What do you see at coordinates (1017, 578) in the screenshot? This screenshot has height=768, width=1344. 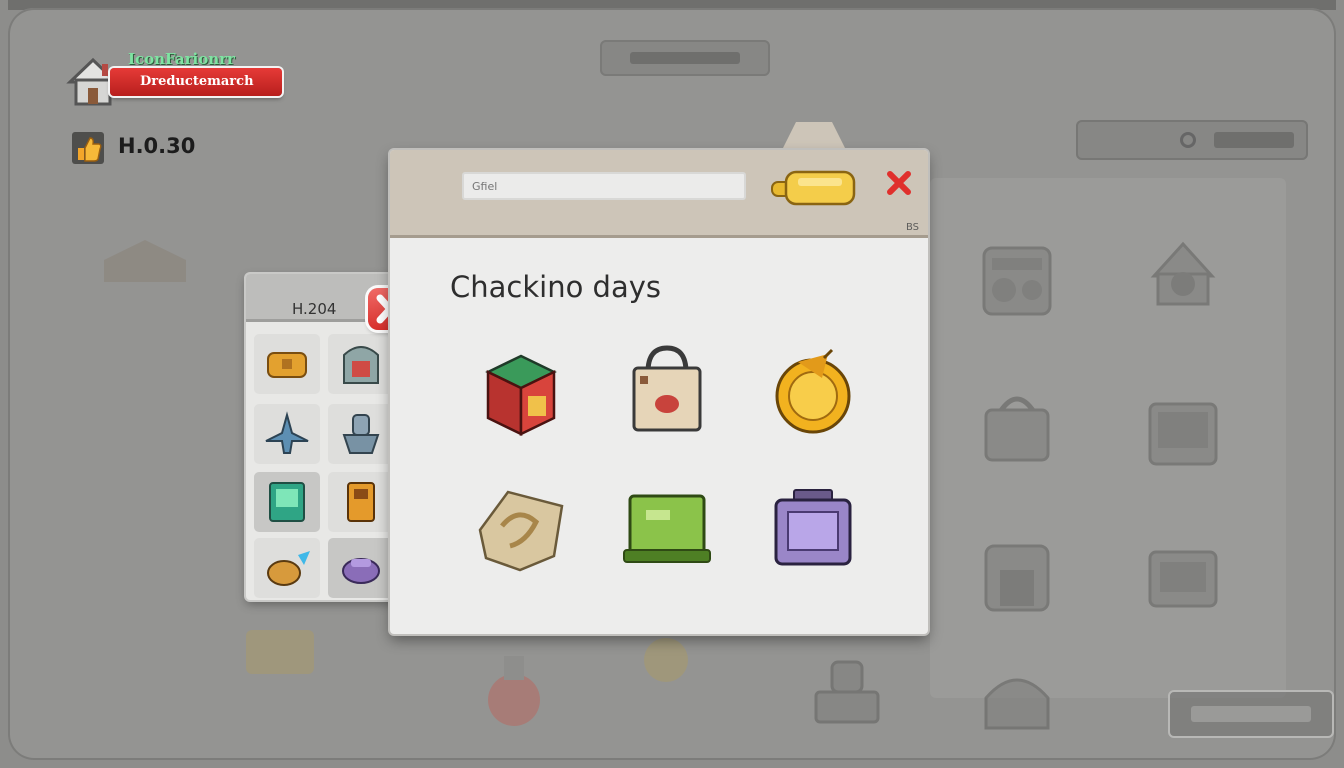 I see `background-stove-icon` at bounding box center [1017, 578].